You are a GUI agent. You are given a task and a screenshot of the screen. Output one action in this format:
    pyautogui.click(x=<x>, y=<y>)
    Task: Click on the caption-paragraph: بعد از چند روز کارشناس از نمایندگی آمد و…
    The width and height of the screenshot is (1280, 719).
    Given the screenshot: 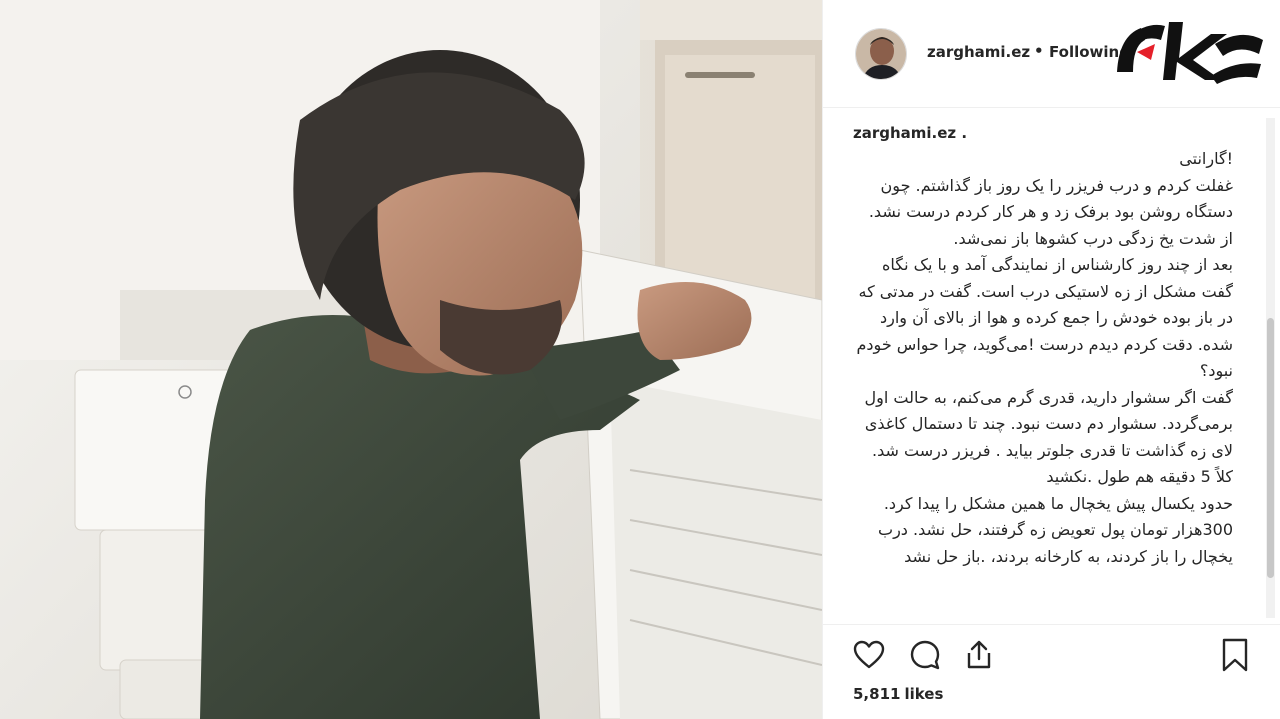 What is the action you would take?
    pyautogui.click(x=1044, y=317)
    